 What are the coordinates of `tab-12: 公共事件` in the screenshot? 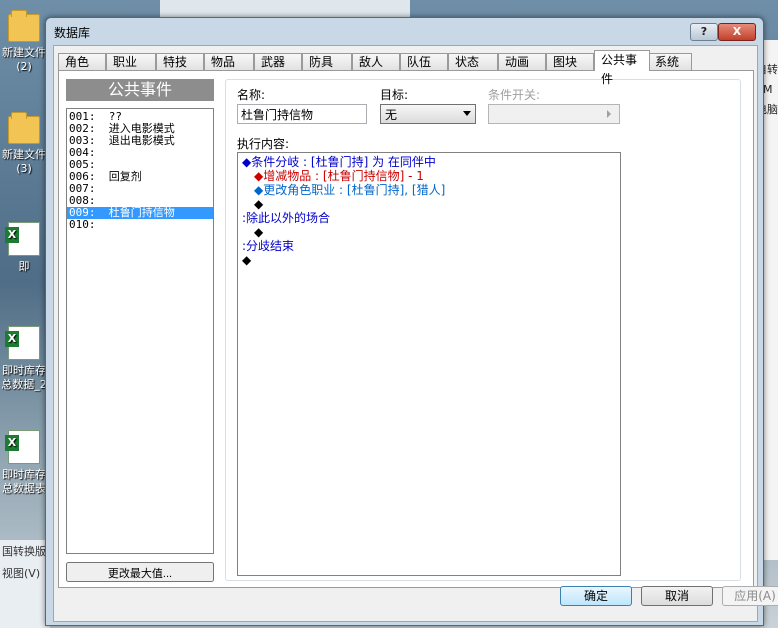 It's located at (622, 68).